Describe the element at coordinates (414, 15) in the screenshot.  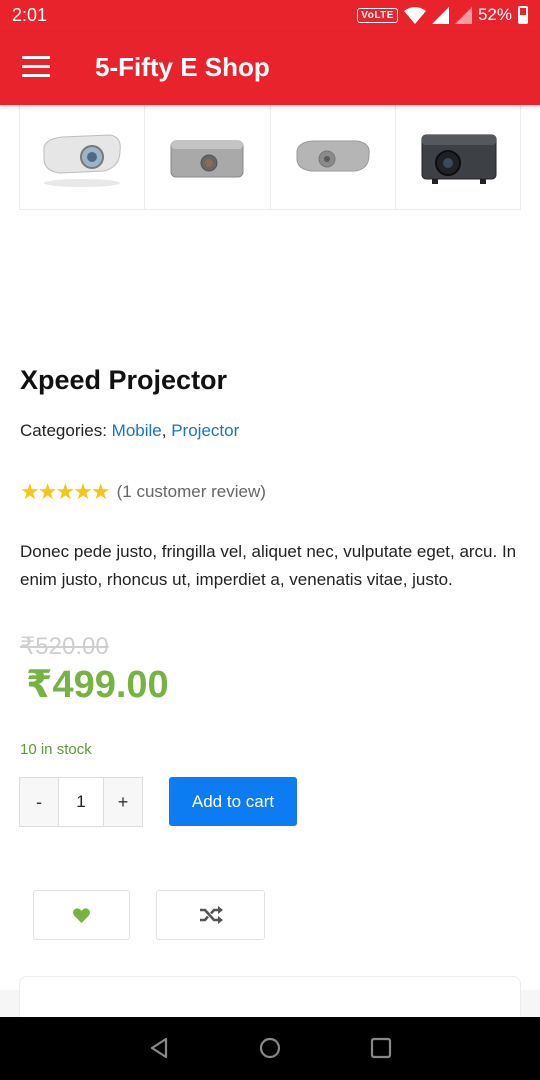
I see `wifi-icon` at that location.